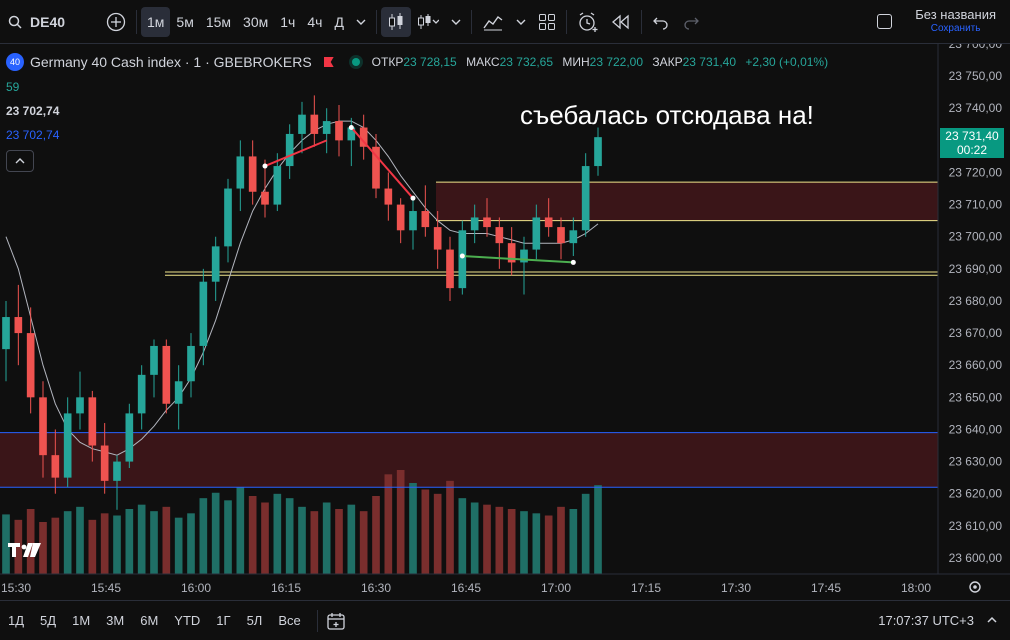  Describe the element at coordinates (955, 14) in the screenshot. I see `layout-title: Без названия` at that location.